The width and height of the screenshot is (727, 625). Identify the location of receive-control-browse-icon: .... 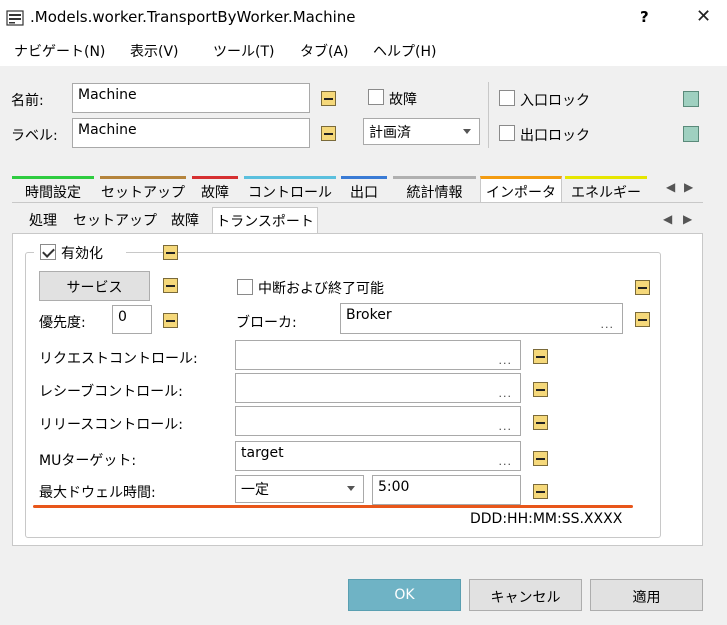
(506, 393).